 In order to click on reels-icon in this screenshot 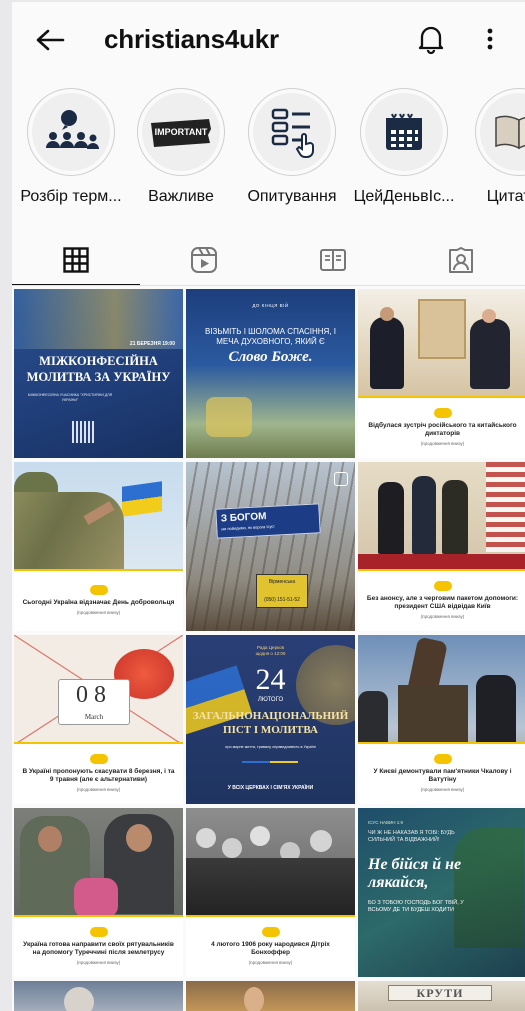, I will do `click(204, 260)`.